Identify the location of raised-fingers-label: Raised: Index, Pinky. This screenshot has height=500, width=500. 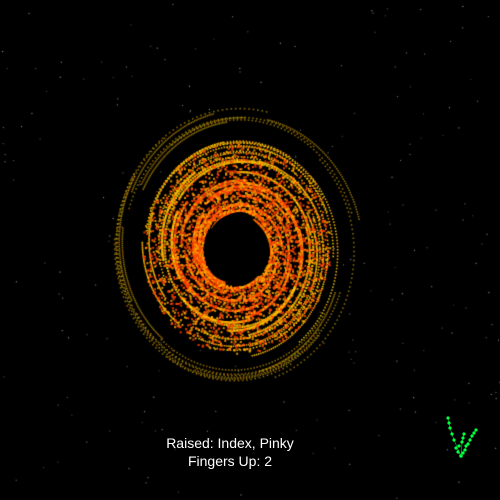
(230, 443).